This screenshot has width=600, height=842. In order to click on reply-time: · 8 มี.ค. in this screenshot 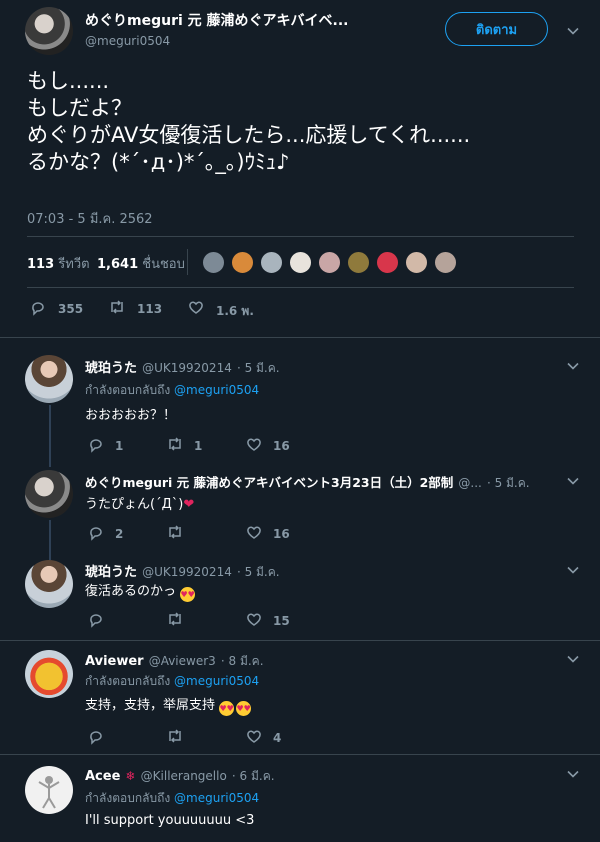, I will do `click(242, 661)`.